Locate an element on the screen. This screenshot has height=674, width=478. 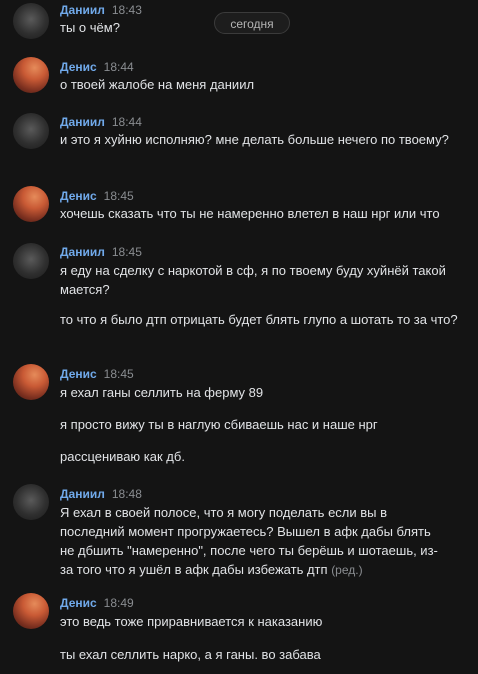
message-header: Даниил 18:43 is located at coordinates (101, 10).